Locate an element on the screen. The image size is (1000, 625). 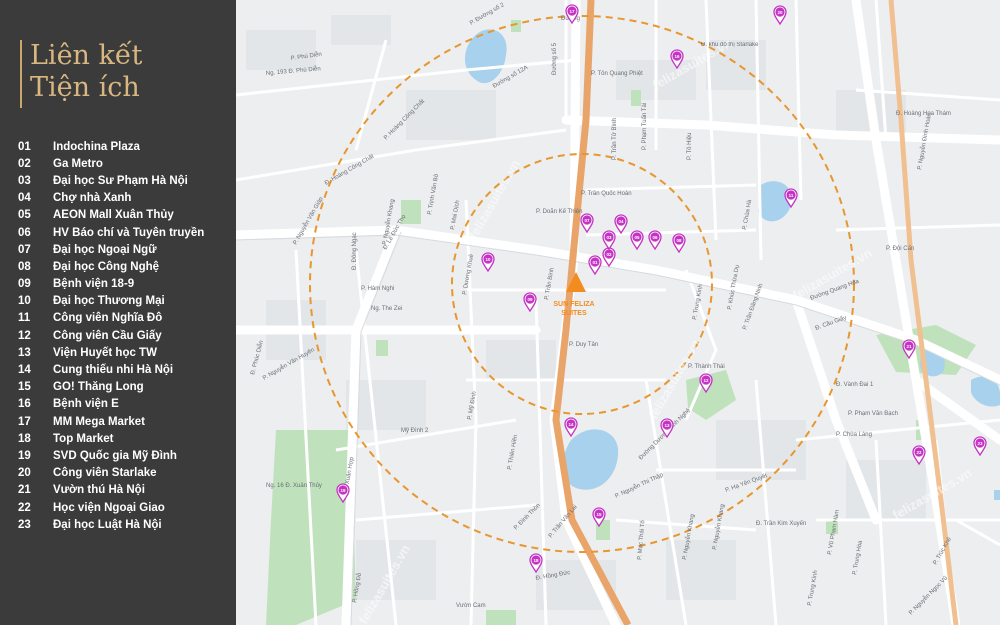
street-label: P. Trần Tử Bình is located at coordinates (614, 139).